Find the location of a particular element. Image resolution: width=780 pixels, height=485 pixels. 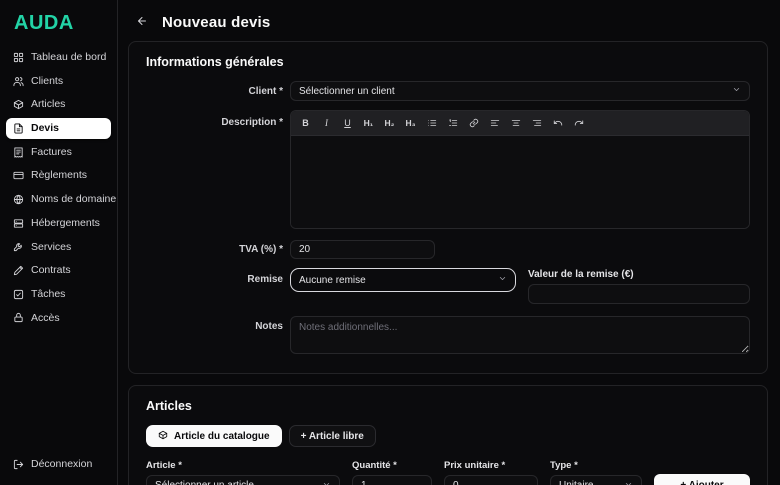

sidebar-item-services: Services is located at coordinates (58, 247).